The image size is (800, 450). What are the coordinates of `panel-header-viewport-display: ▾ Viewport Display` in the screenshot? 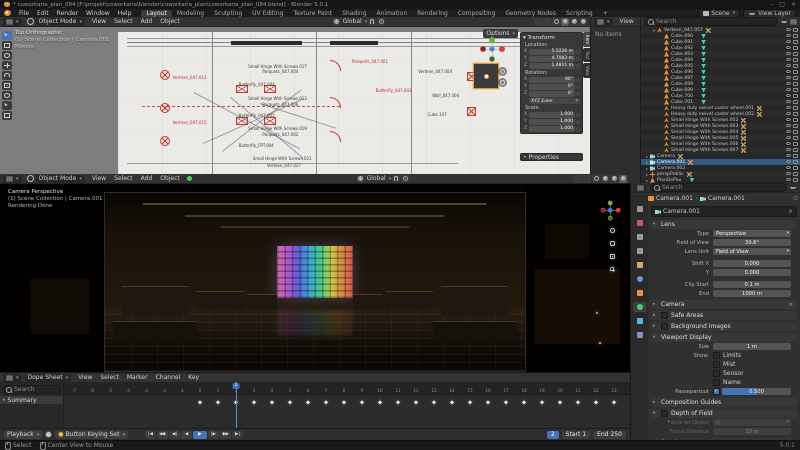 It's located at (724, 337).